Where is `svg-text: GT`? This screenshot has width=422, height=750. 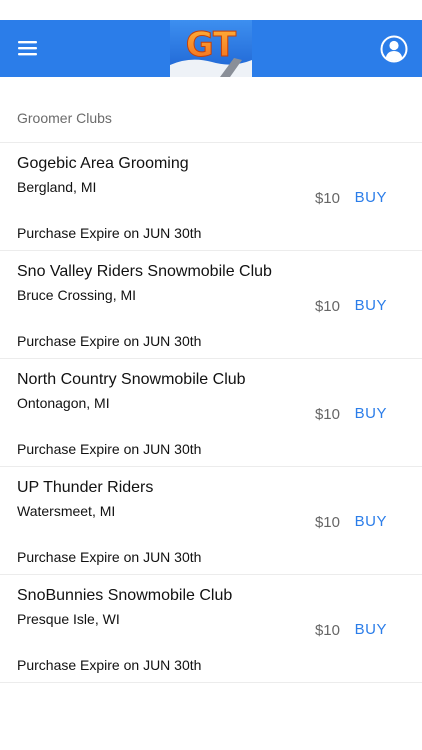 svg-text: GT is located at coordinates (211, 45).